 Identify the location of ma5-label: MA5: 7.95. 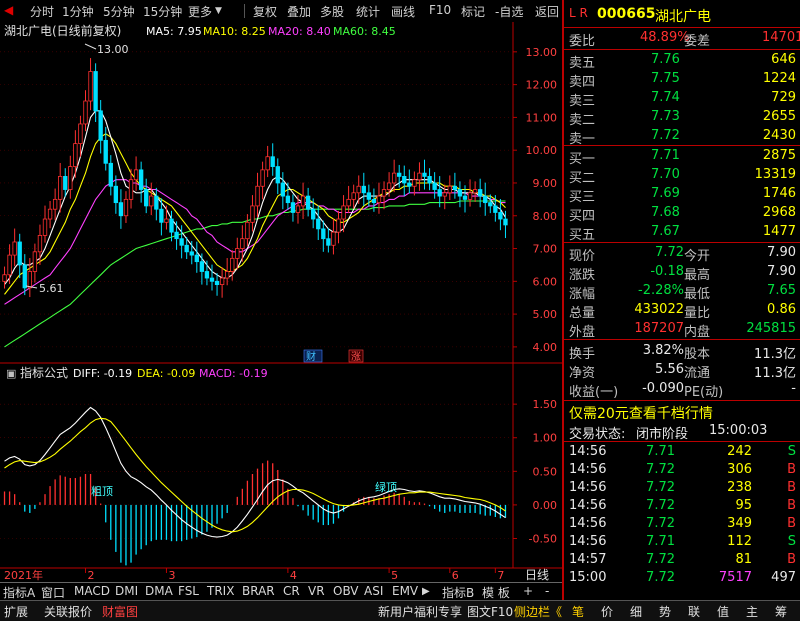
(174, 31).